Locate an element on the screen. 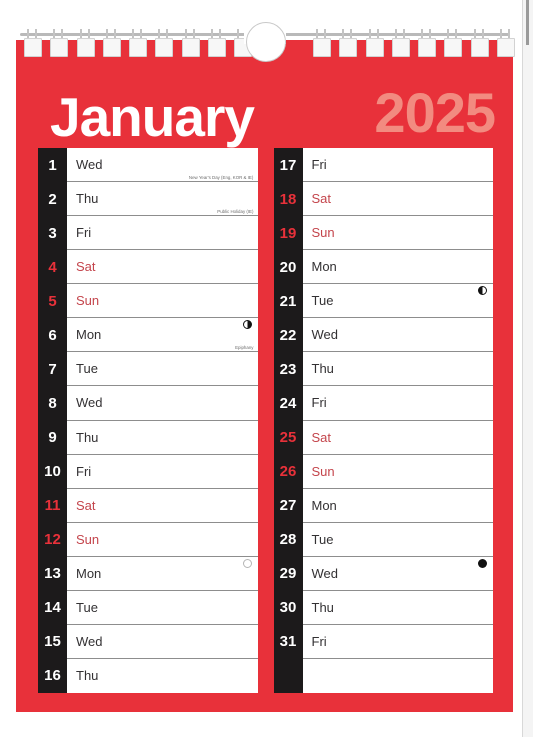 The image size is (533, 737). date-row: 16 Thu is located at coordinates (148, 675).